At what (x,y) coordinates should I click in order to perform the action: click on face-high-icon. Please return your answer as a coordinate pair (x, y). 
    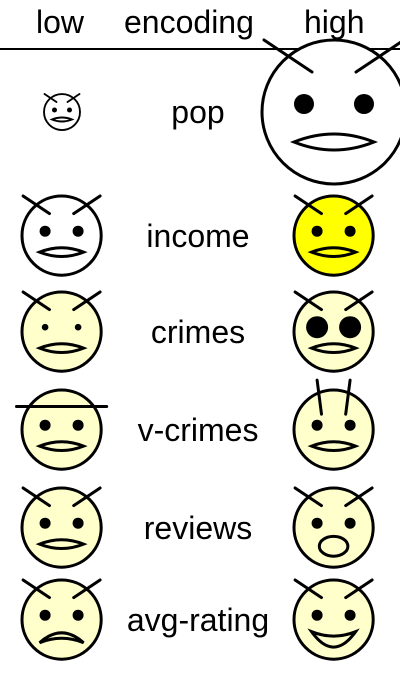
    Looking at the image, I should click on (334, 620).